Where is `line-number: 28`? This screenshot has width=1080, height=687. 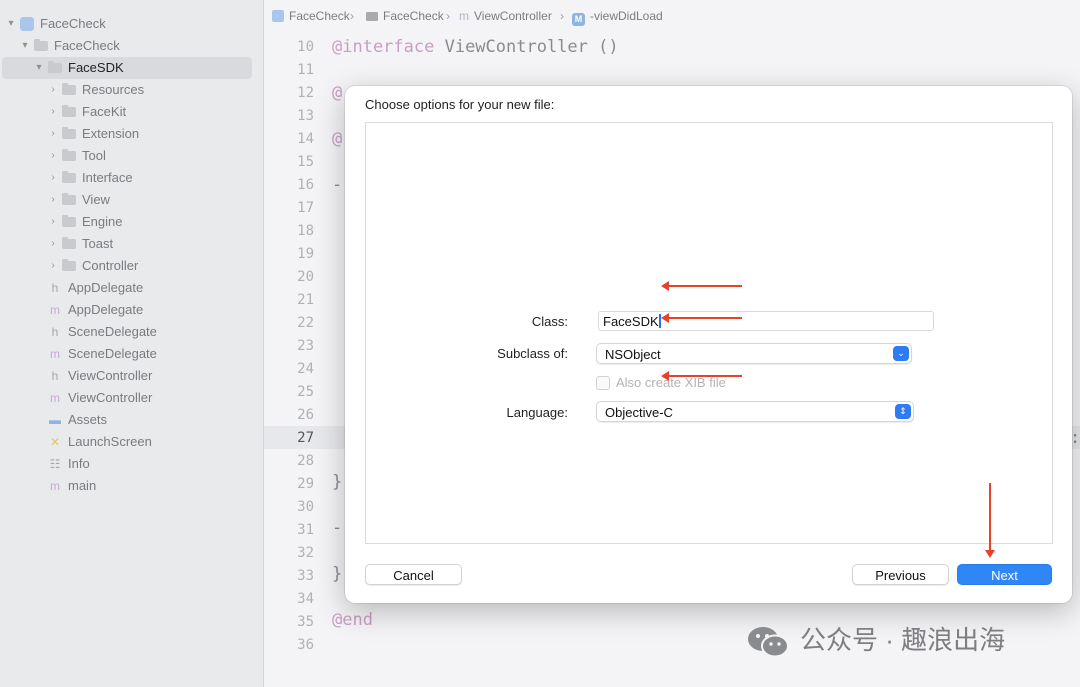 line-number: 28 is located at coordinates (305, 461).